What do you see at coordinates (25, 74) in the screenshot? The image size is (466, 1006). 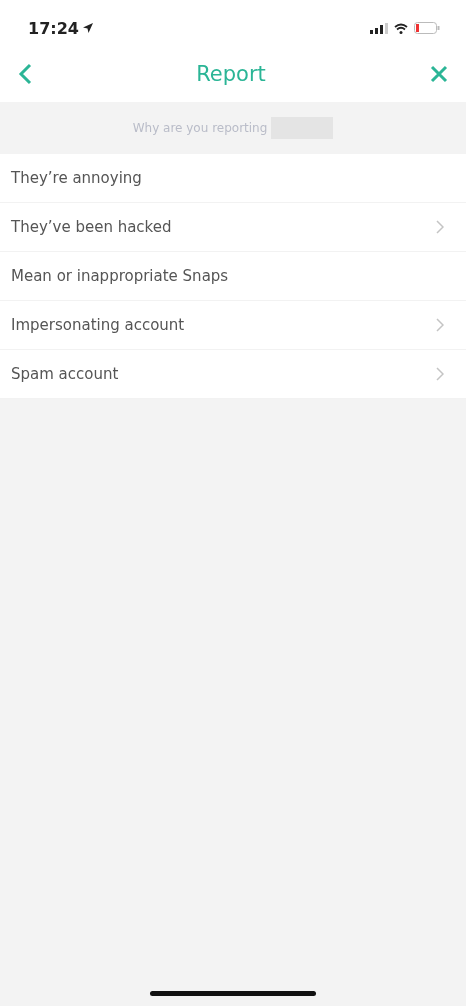 I see `back-button` at bounding box center [25, 74].